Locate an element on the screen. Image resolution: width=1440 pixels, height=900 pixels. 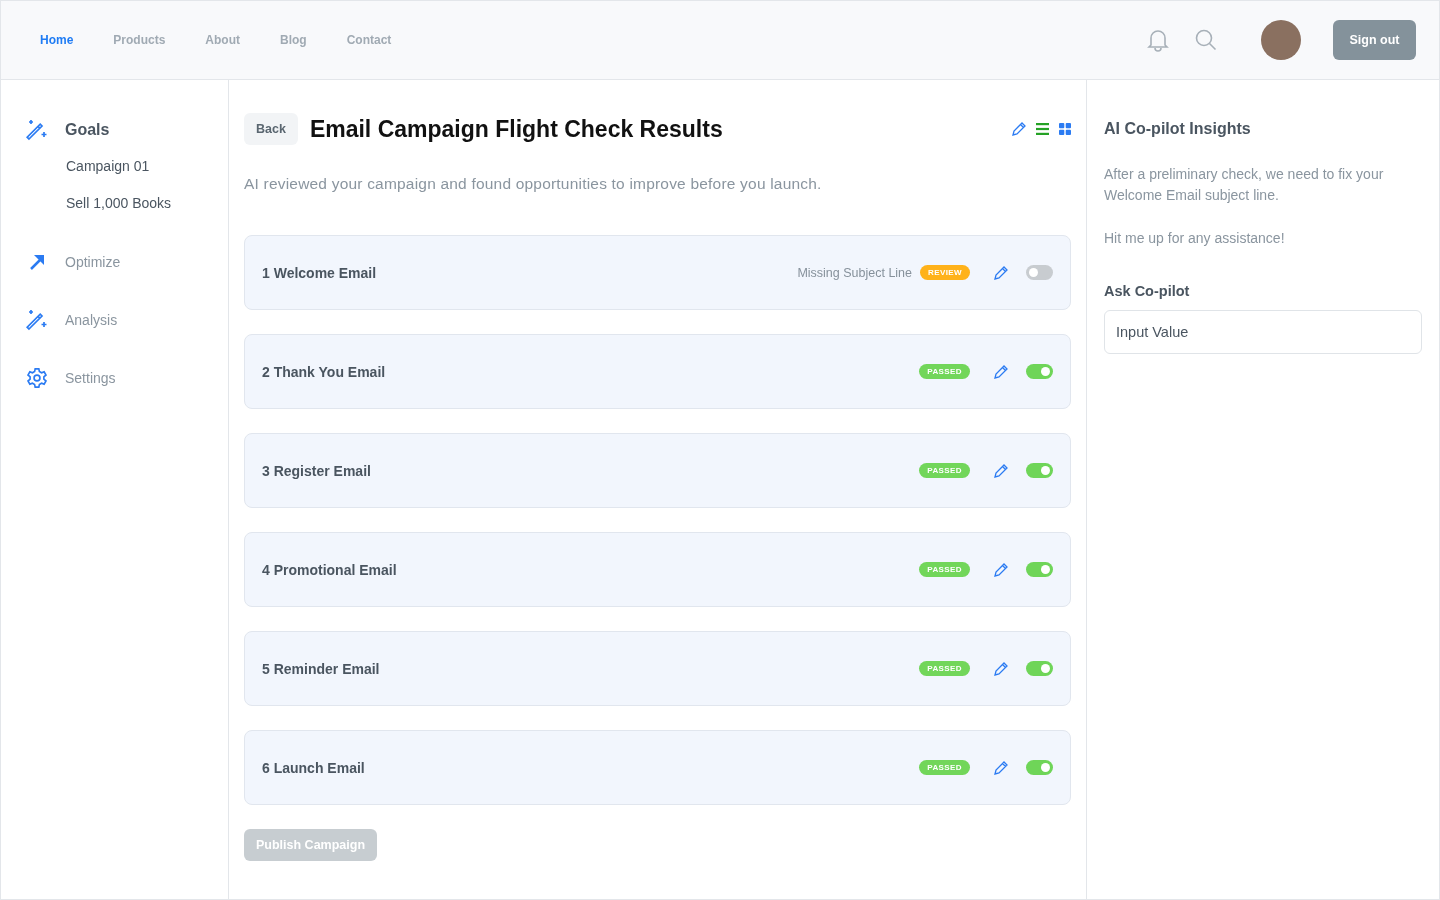
sidebar-item: Analysis is located at coordinates (127, 320).